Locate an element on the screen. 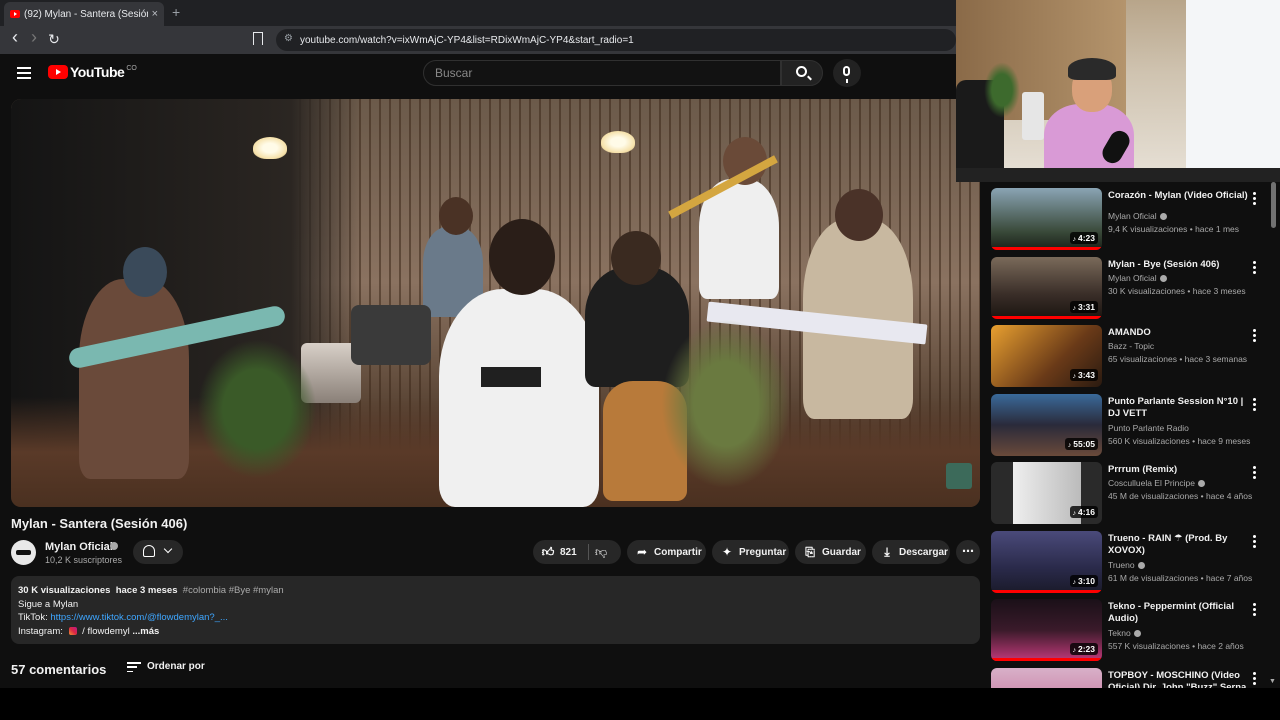 This screenshot has width=1280, height=720. upload-date: hace 3 meses is located at coordinates (146, 590).